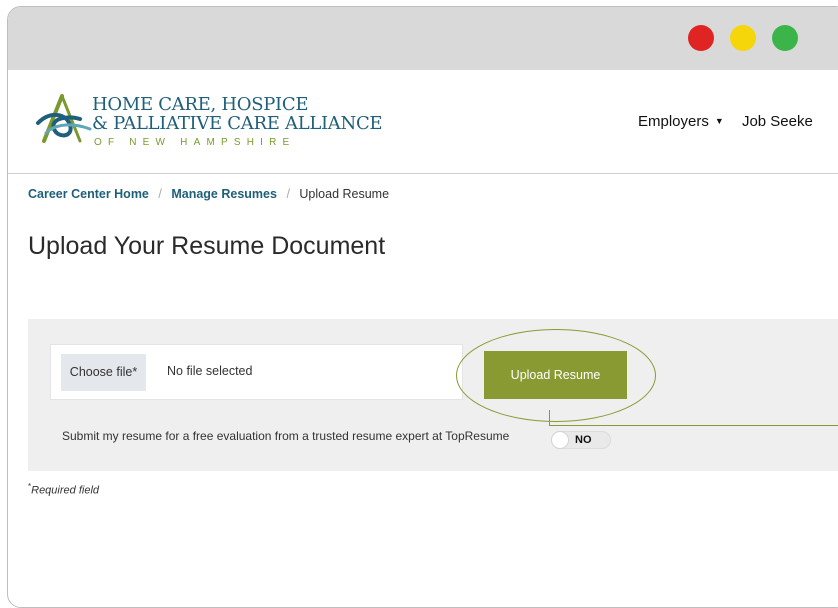 The width and height of the screenshot is (838, 608). What do you see at coordinates (701, 38) in the screenshot?
I see `close-window-button` at bounding box center [701, 38].